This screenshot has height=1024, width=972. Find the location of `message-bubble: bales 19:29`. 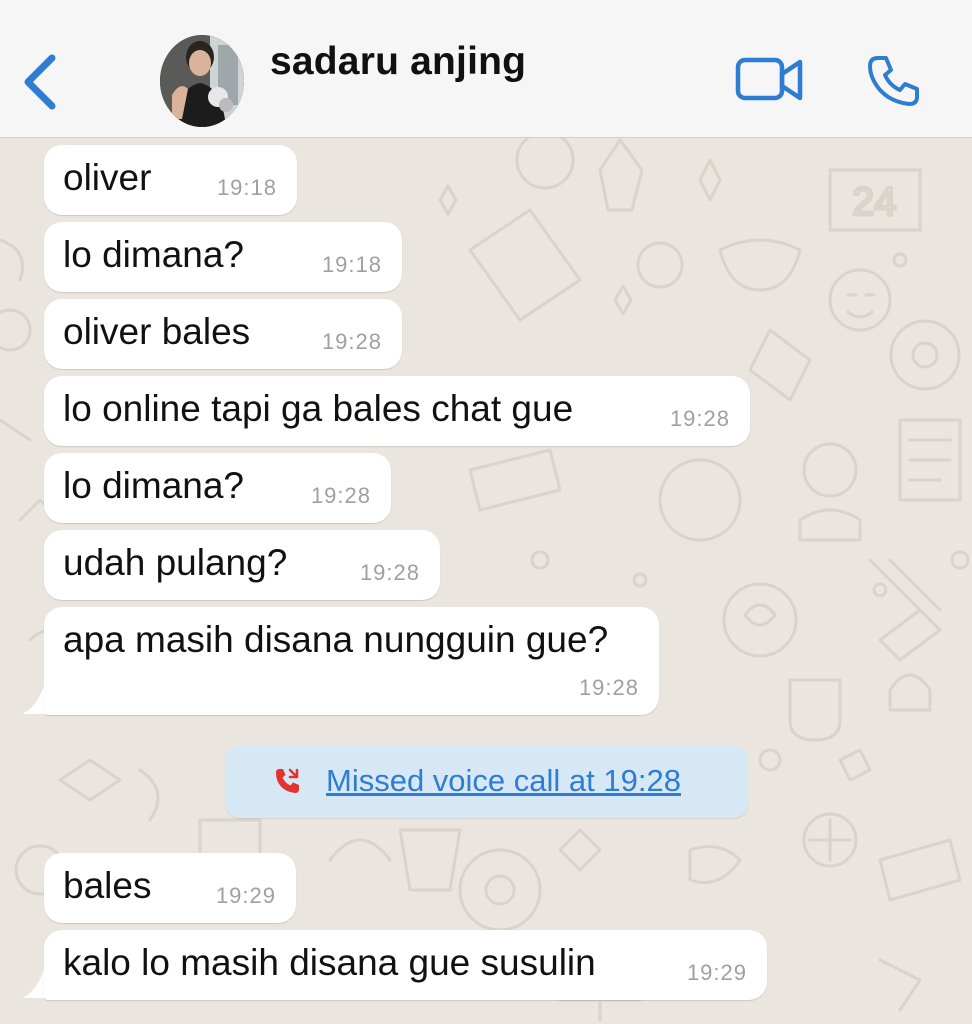

message-bubble: bales 19:29 is located at coordinates (170, 888).